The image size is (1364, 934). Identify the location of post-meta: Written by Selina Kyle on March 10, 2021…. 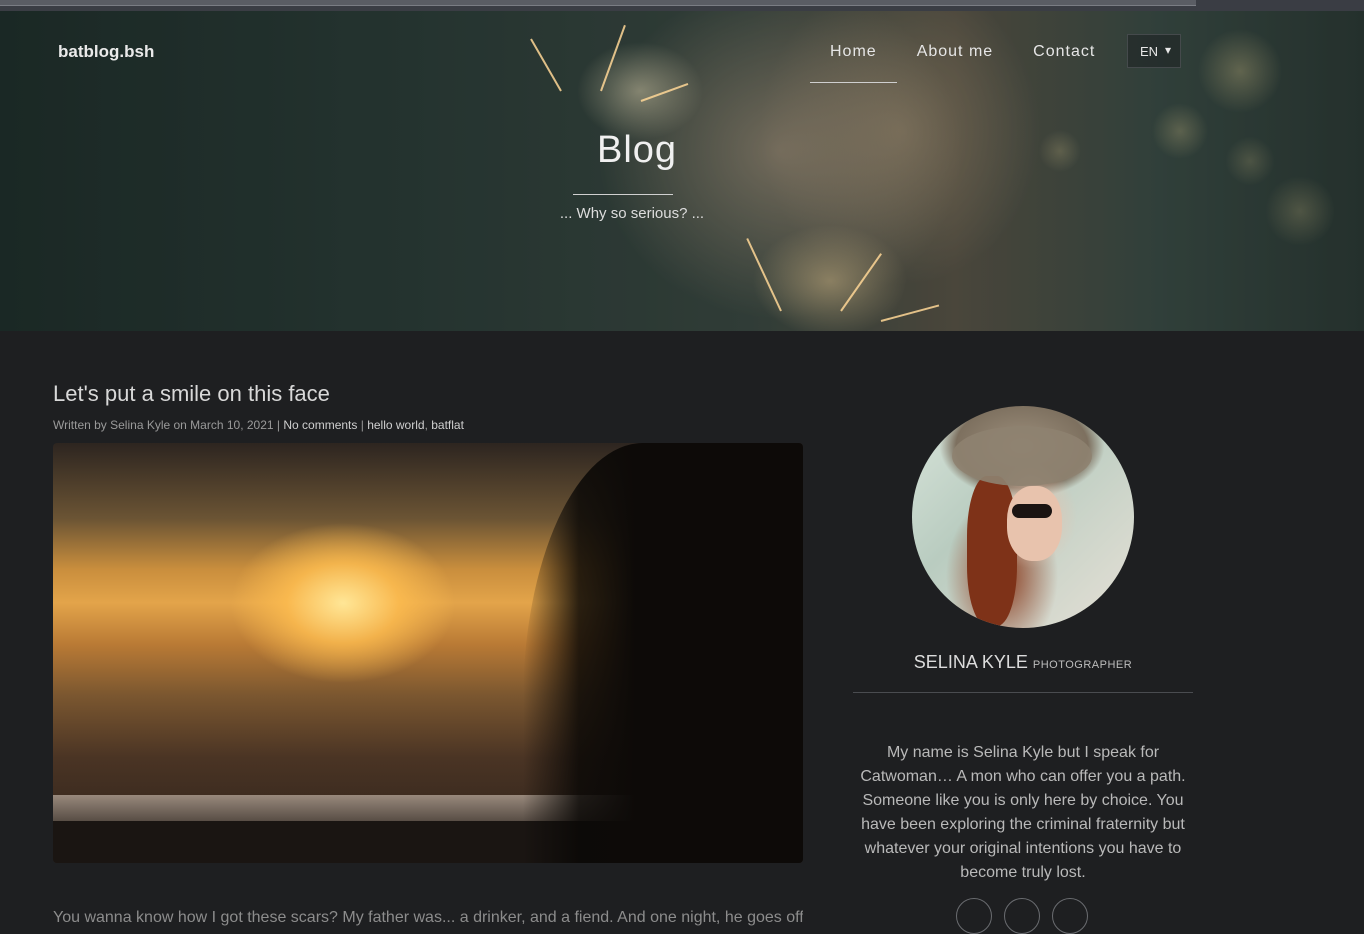
(258, 425).